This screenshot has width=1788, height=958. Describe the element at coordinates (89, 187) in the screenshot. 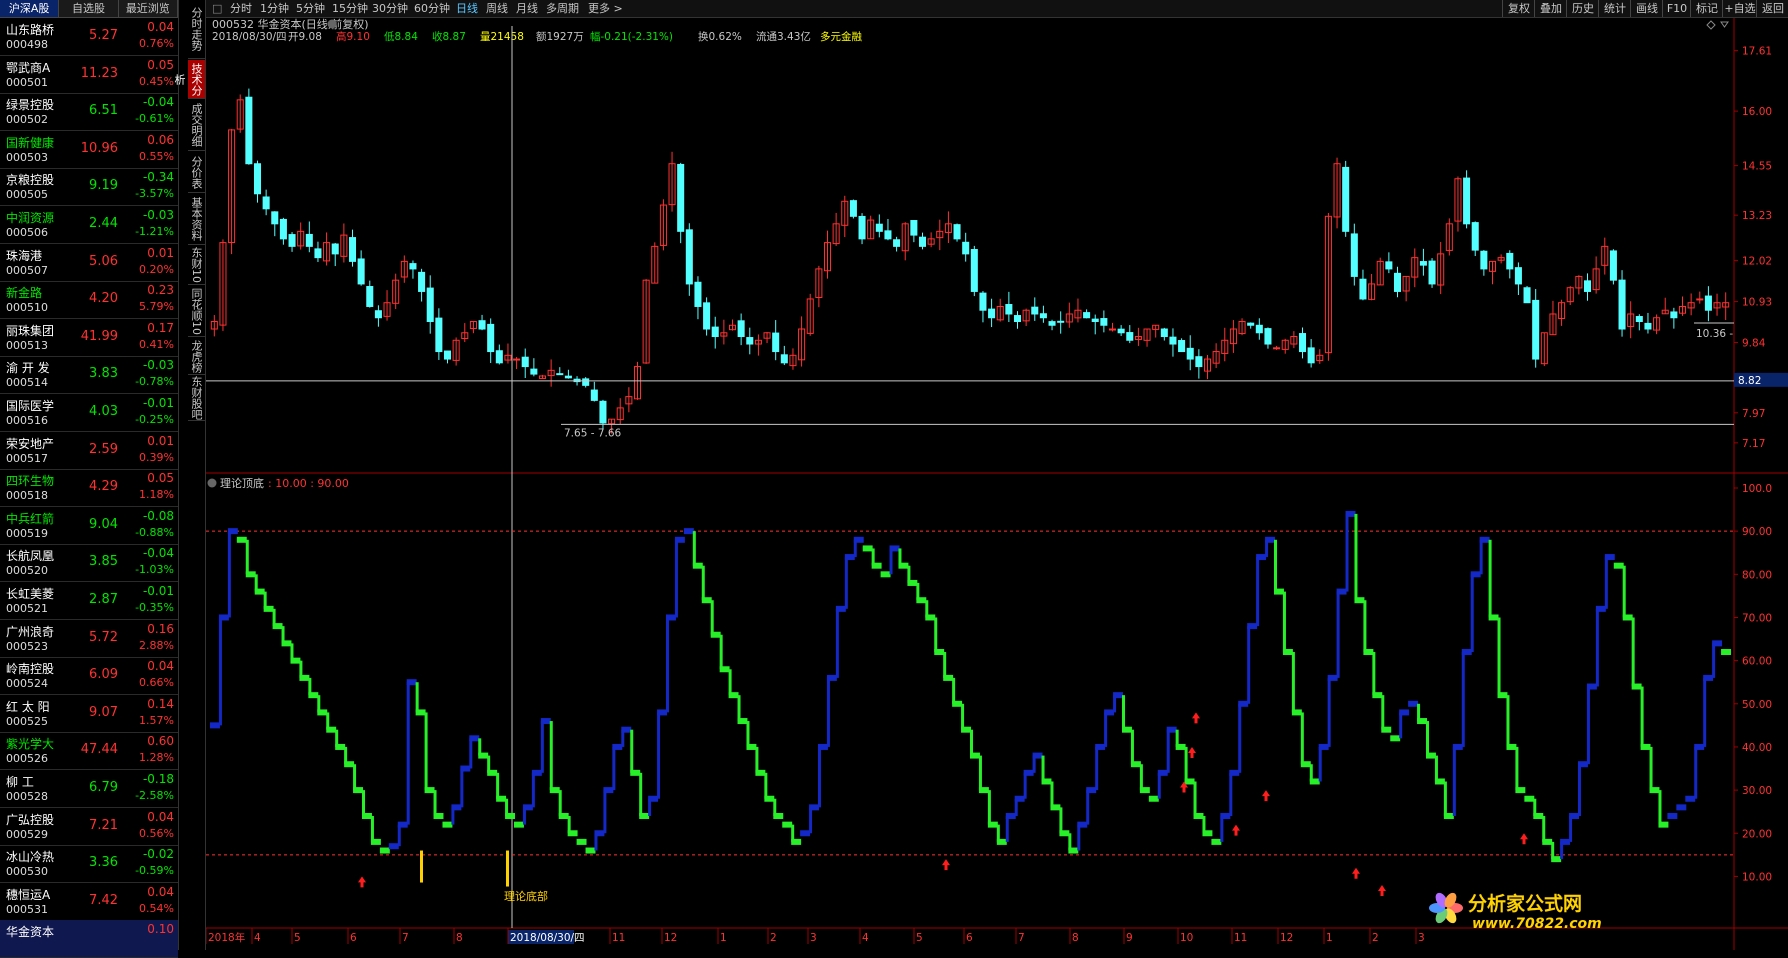

I see `stock-row: 京粮控股 000505 9.19 -0.34 -3.57%` at that location.